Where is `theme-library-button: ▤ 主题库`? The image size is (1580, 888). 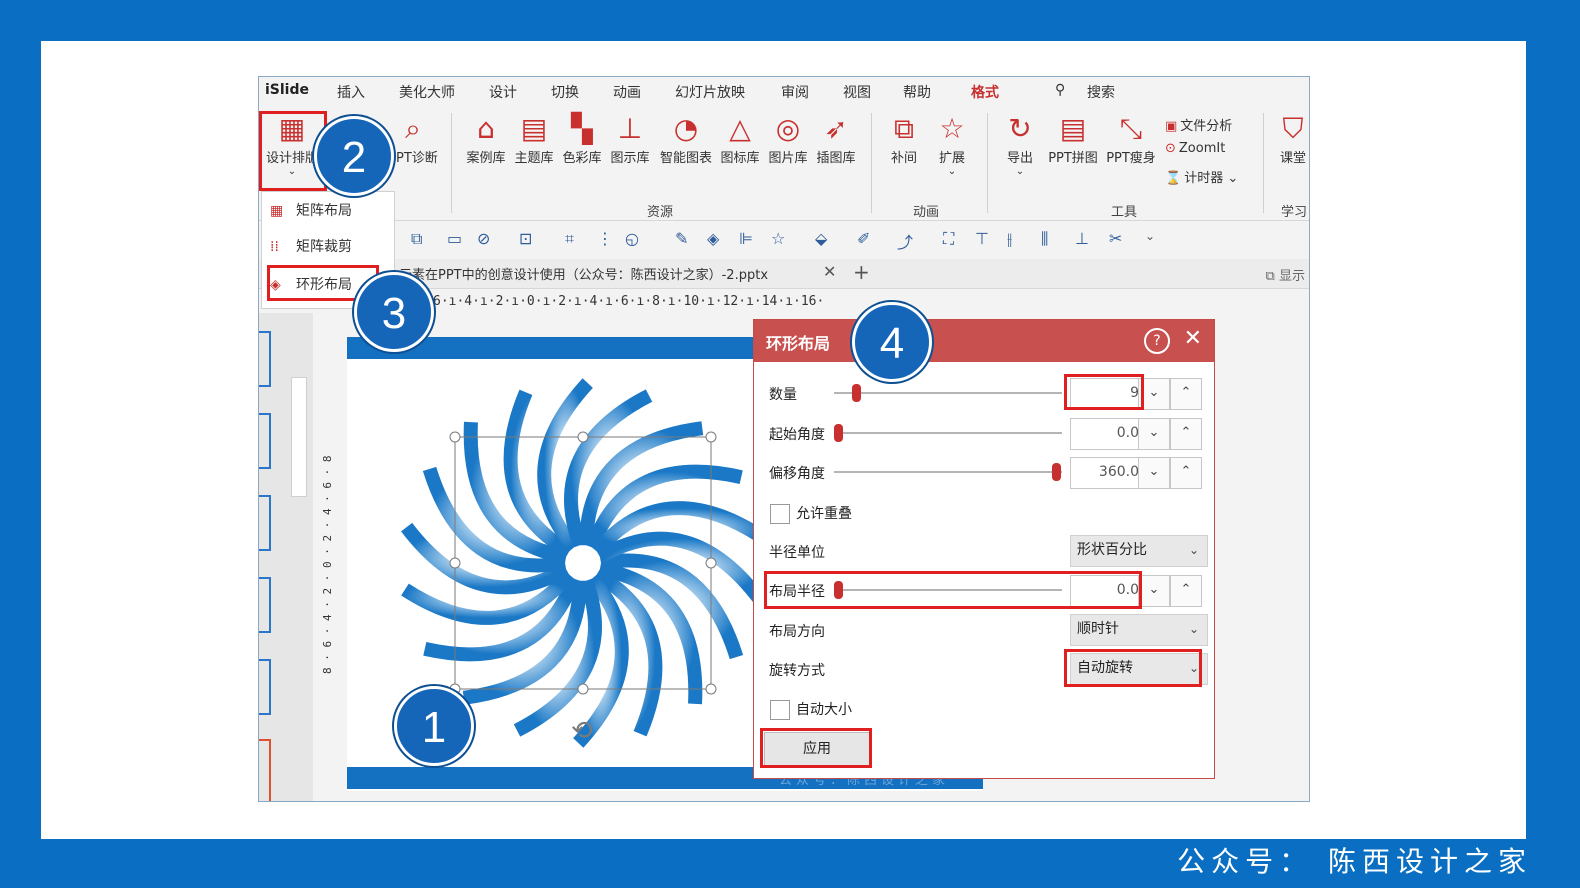 theme-library-button: ▤ 主题库 is located at coordinates (534, 138).